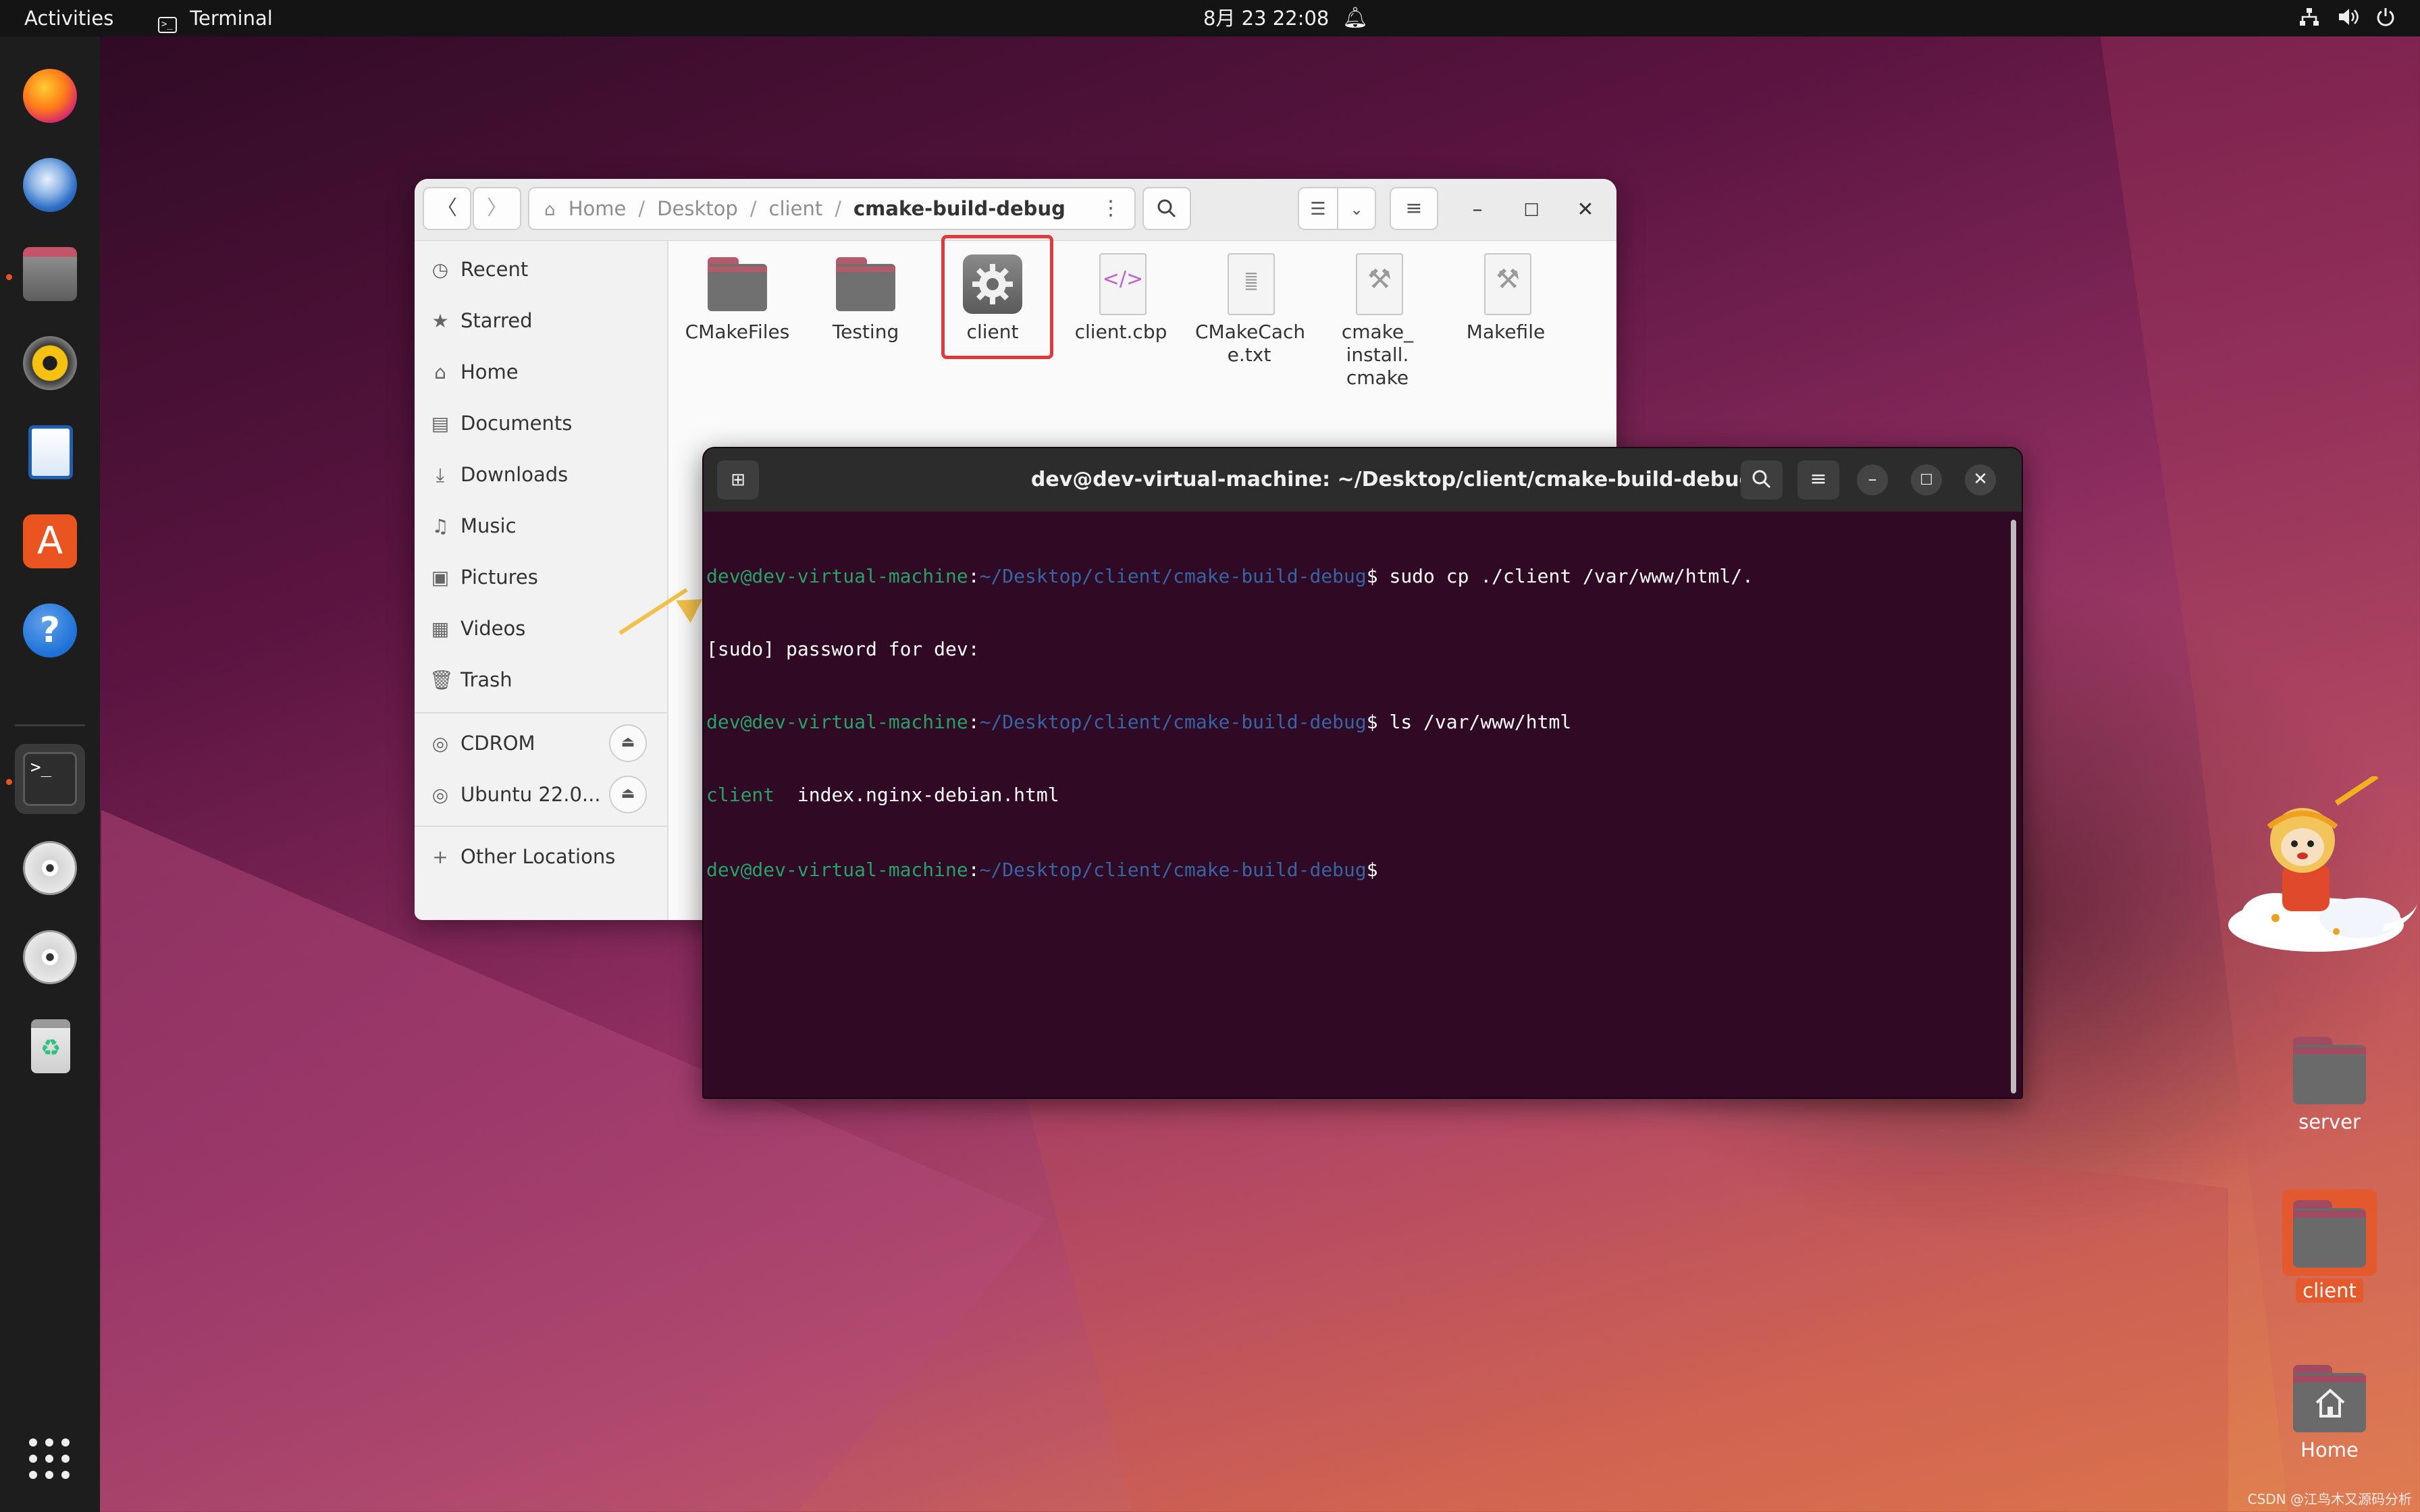 Image resolution: width=2420 pixels, height=1512 pixels. What do you see at coordinates (1120, 284) in the screenshot?
I see `code-file-icon: </>` at bounding box center [1120, 284].